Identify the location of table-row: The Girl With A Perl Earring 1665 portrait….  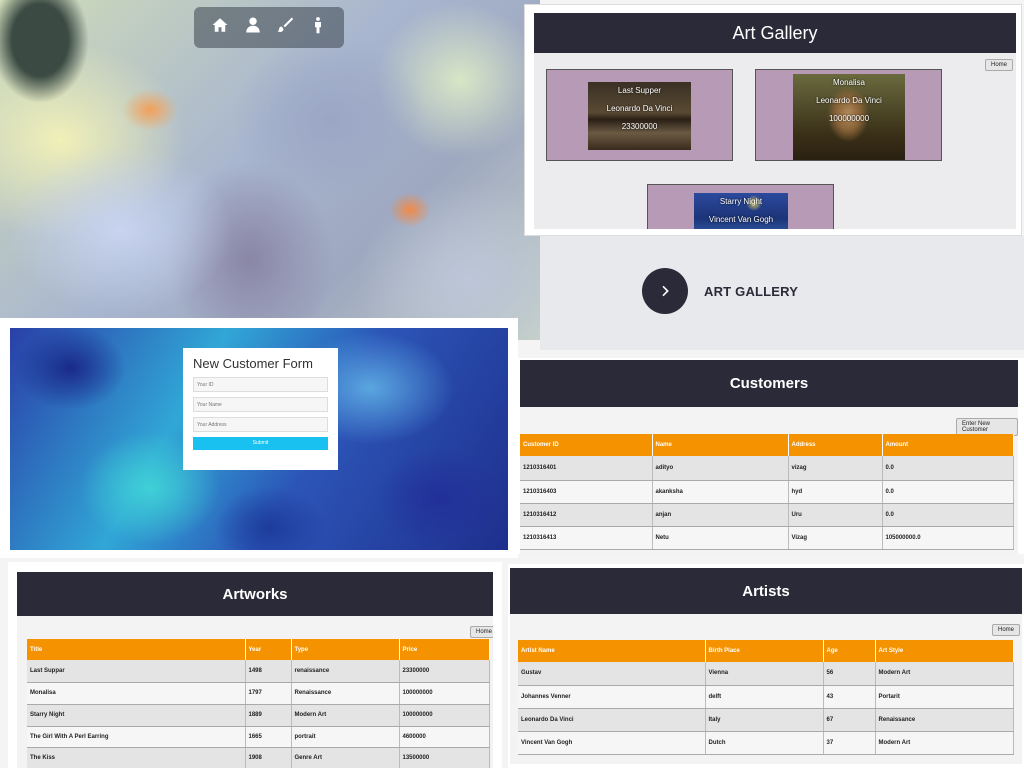
(258, 737).